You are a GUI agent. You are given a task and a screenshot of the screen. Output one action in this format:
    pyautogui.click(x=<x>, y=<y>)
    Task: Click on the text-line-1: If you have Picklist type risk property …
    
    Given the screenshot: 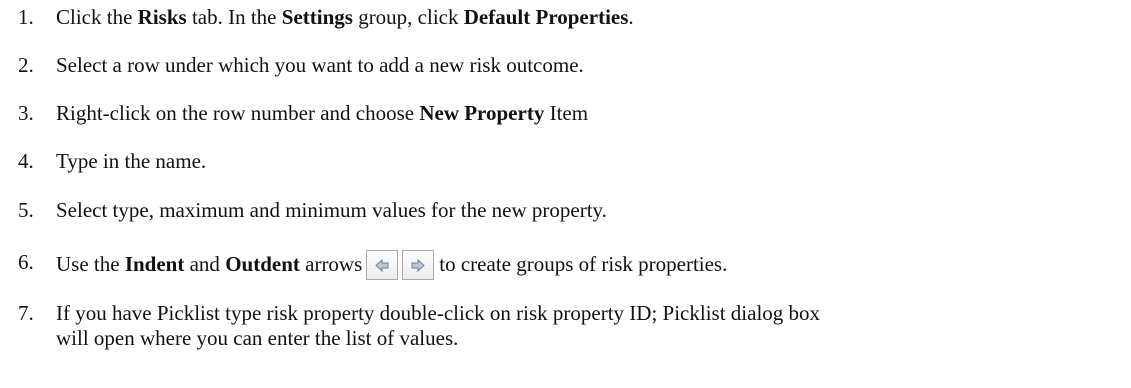 What is the action you would take?
    pyautogui.click(x=438, y=313)
    